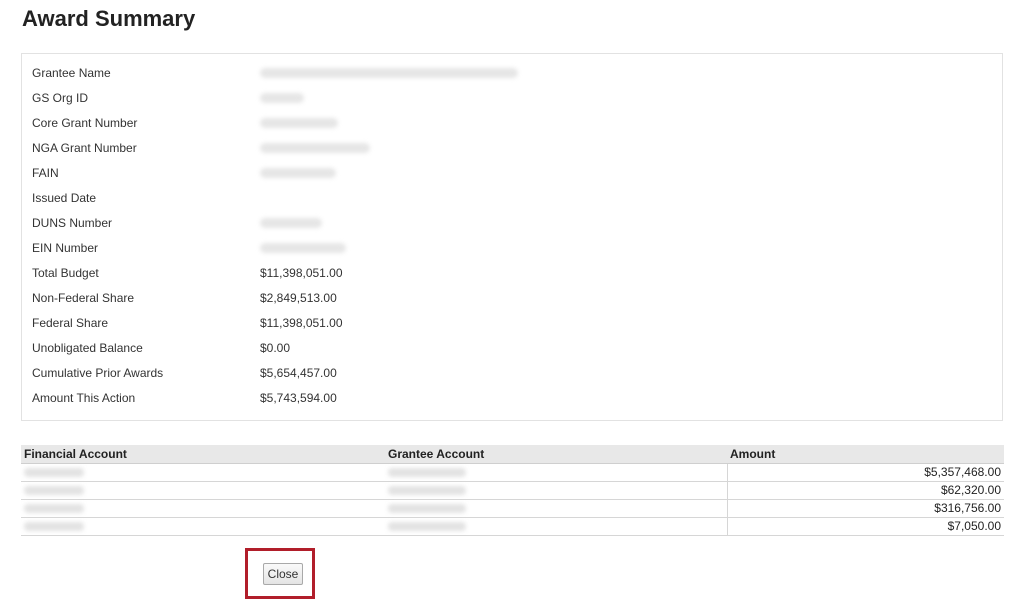 The width and height of the screenshot is (1024, 610). I want to click on field-row-fain: FAIN, so click(512, 173).